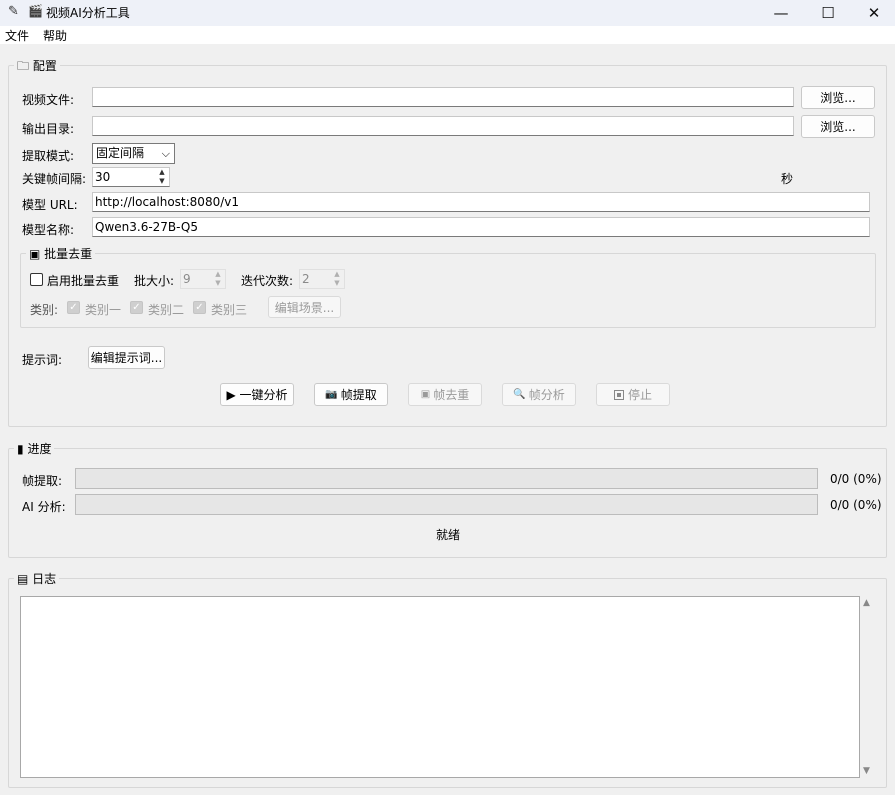 This screenshot has width=895, height=795. Describe the element at coordinates (828, 13) in the screenshot. I see `maximize-button: ☐` at that location.